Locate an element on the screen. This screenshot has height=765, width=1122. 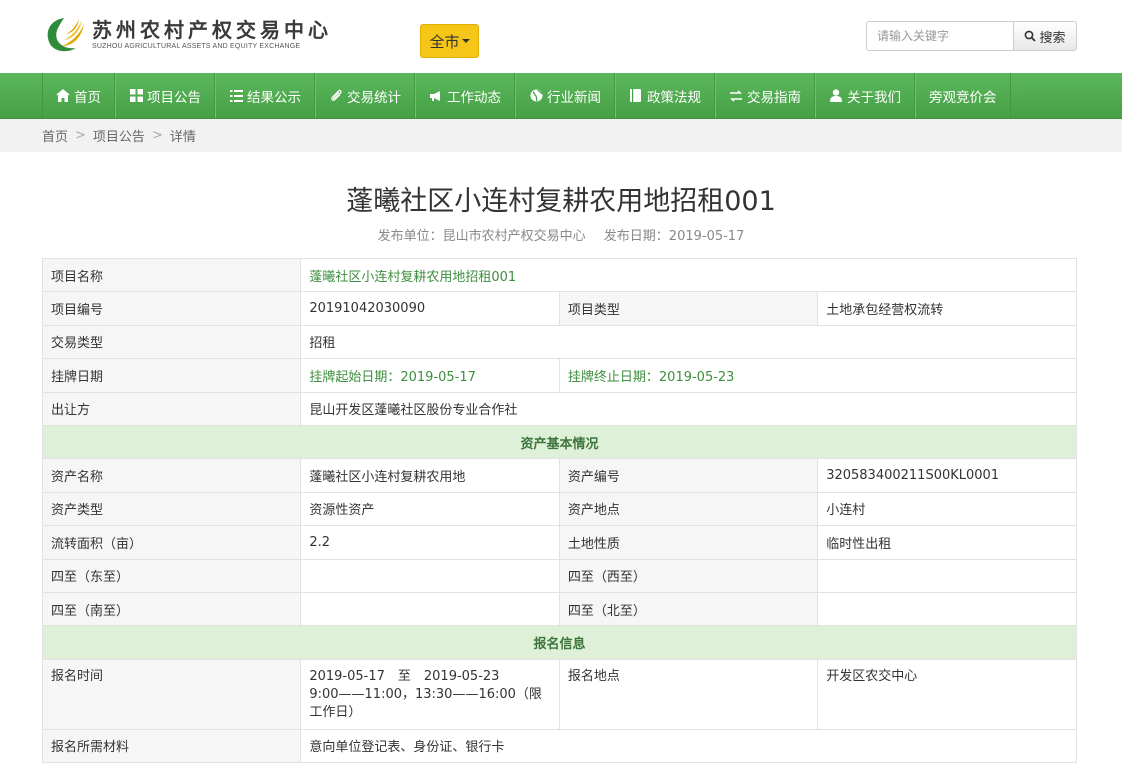
cell-label: 项目名称 is located at coordinates (171, 275).